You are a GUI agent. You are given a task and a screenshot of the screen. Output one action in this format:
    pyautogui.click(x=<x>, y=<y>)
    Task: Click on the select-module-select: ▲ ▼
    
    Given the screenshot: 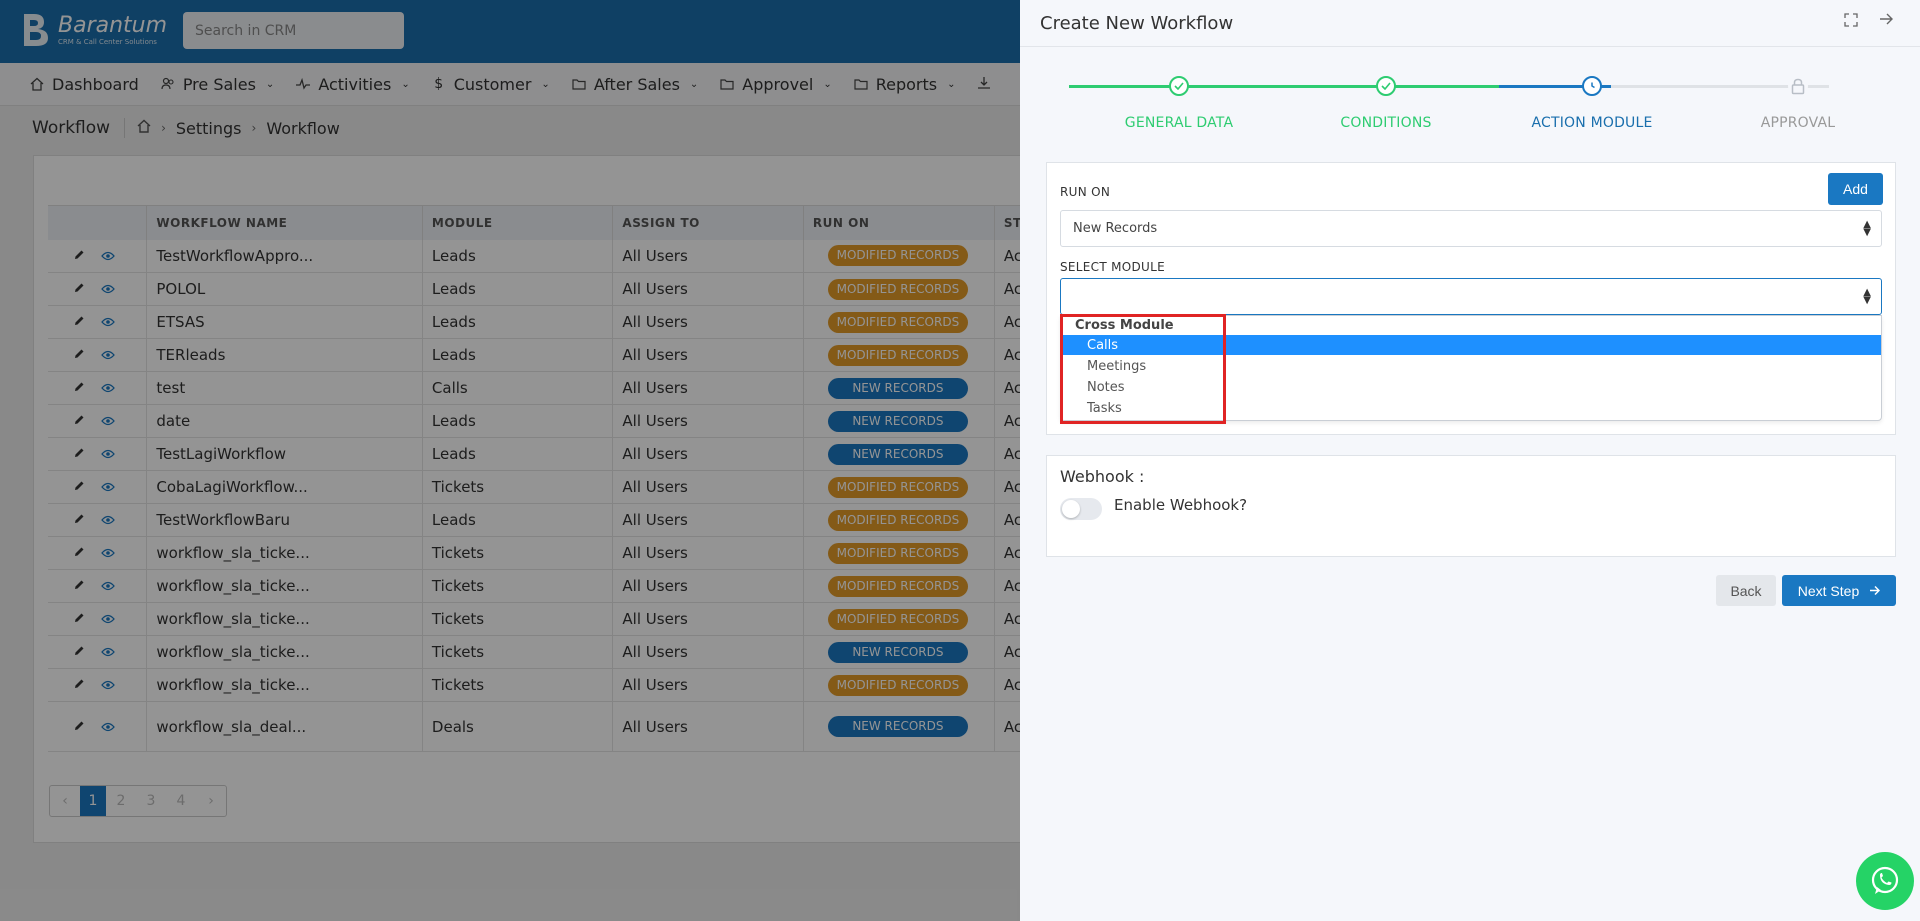 What is the action you would take?
    pyautogui.click(x=1471, y=296)
    